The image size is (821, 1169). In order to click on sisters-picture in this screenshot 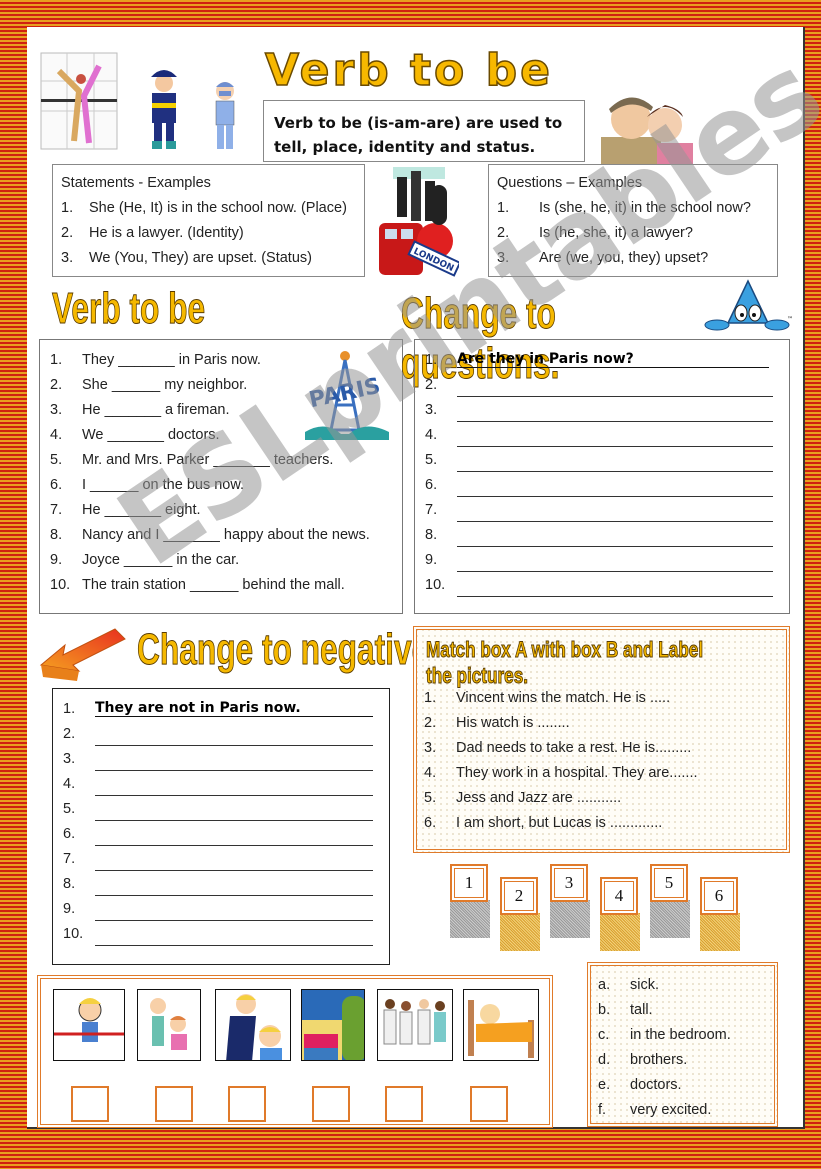, I will do `click(169, 1025)`.